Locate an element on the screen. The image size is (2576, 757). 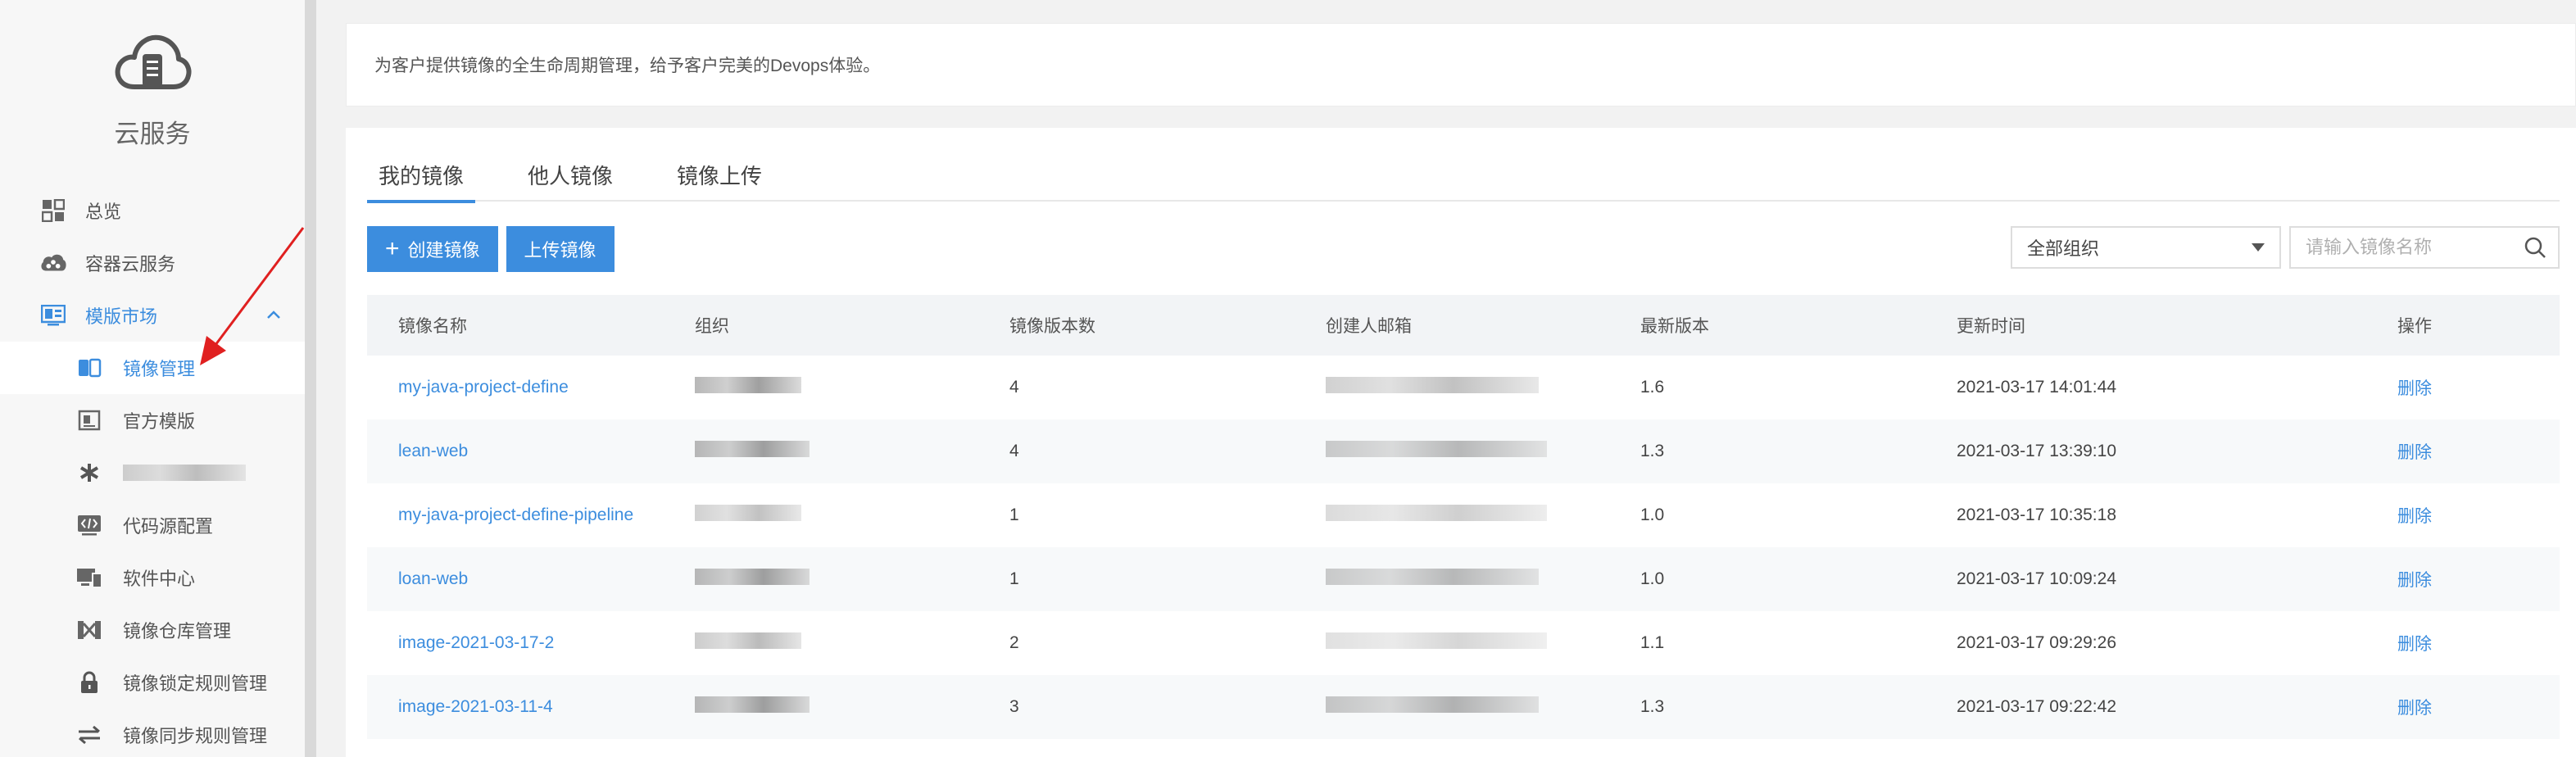
create-image-button: + 创建镜像 is located at coordinates (433, 249).